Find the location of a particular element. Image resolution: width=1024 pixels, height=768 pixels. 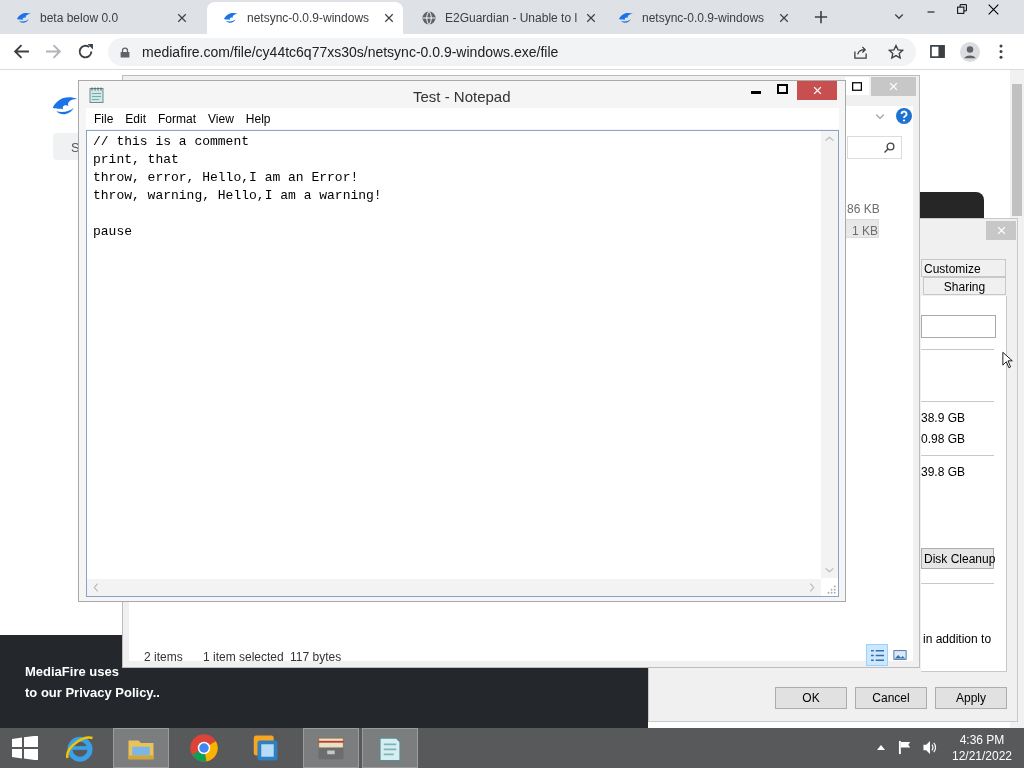

menu-item: File is located at coordinates (104, 118).